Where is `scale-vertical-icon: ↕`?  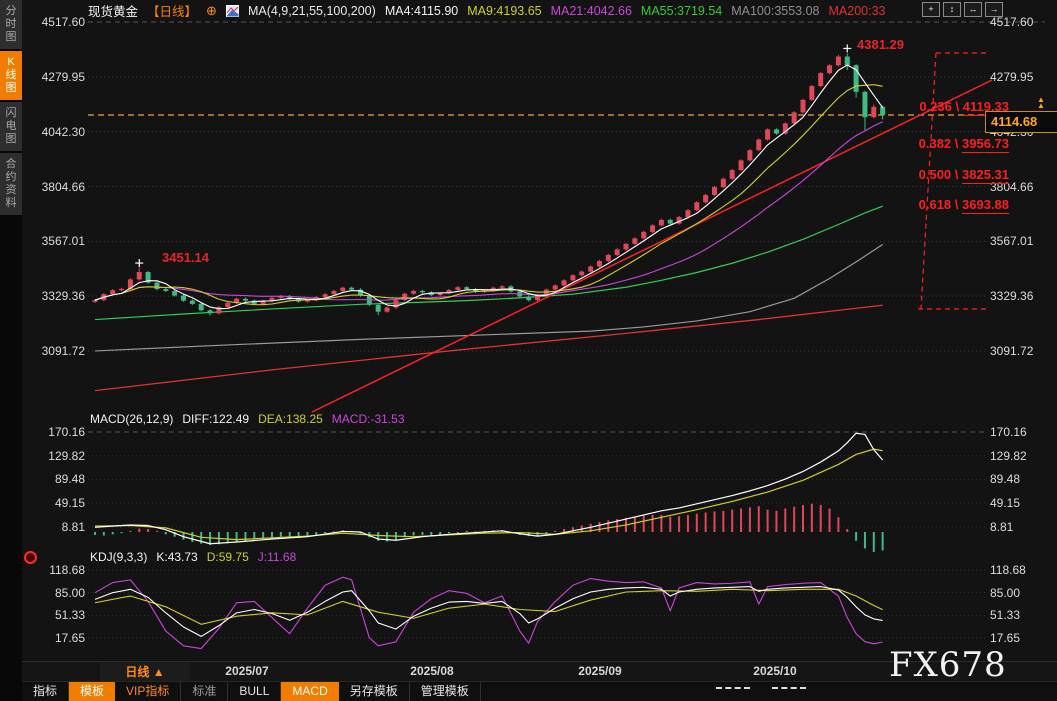
scale-vertical-icon: ↕ is located at coordinates (952, 9).